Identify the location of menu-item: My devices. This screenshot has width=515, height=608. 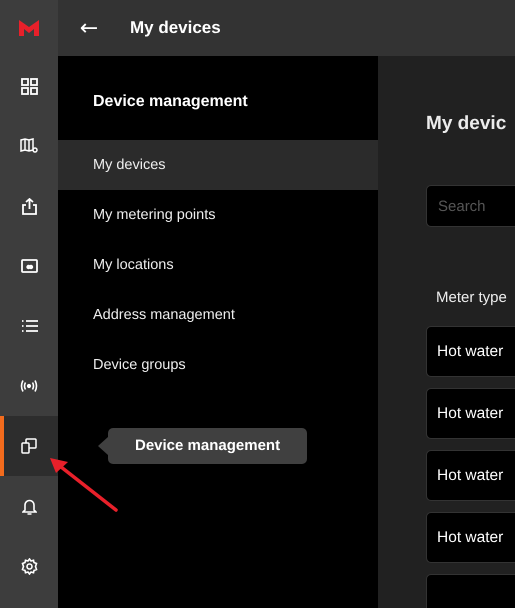
(218, 165).